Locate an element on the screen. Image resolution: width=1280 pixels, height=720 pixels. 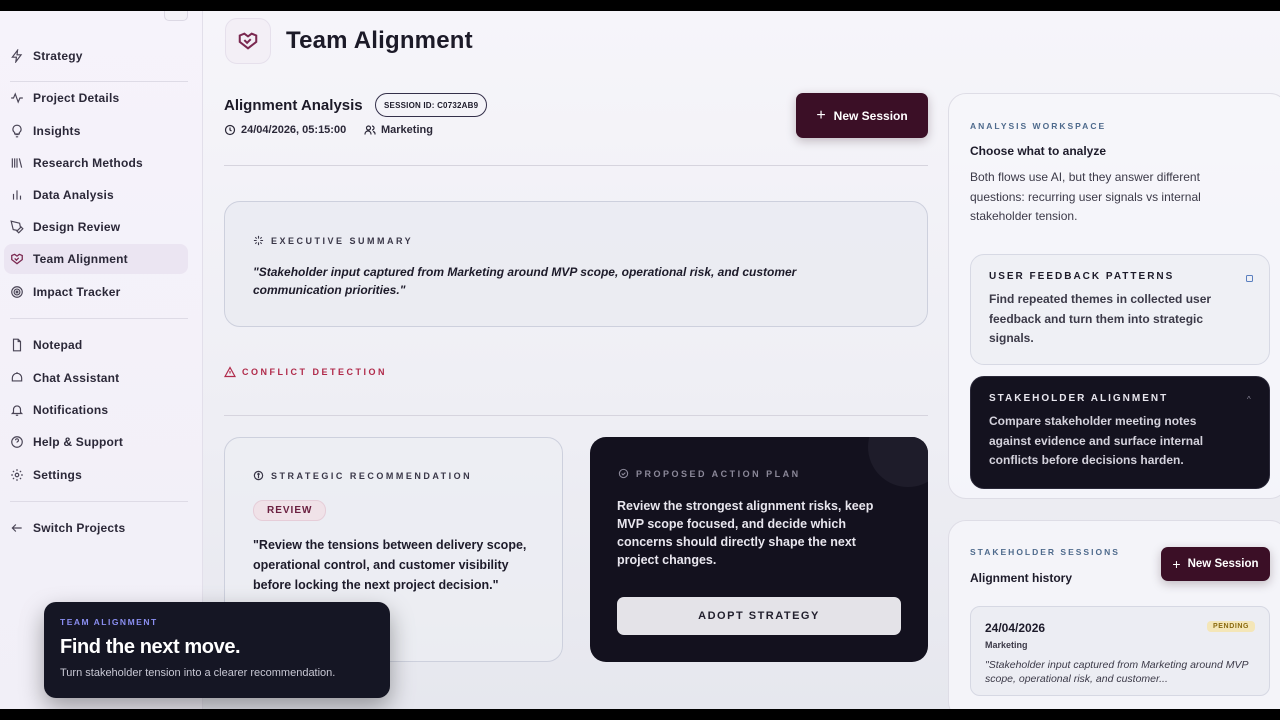
sidebar-item-label: Notifications is located at coordinates (71, 410).